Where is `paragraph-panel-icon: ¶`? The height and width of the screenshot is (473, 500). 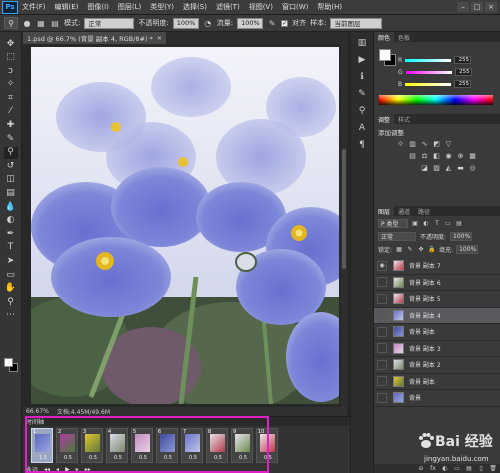 paragraph-panel-icon: ¶ is located at coordinates (362, 144).